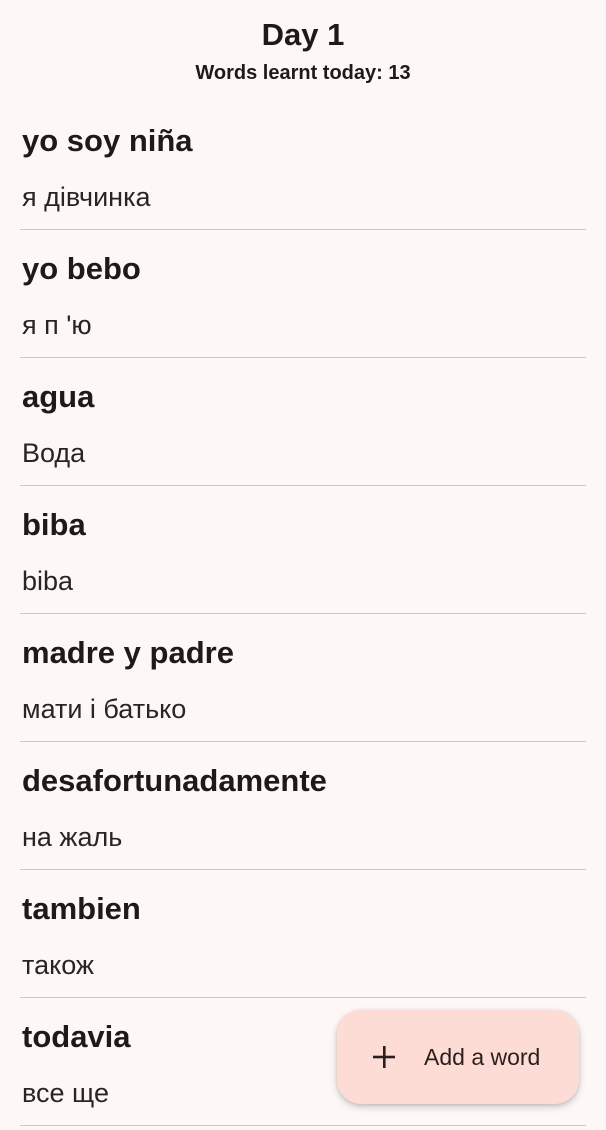  I want to click on add-word-label: Add a word, so click(482, 1057).